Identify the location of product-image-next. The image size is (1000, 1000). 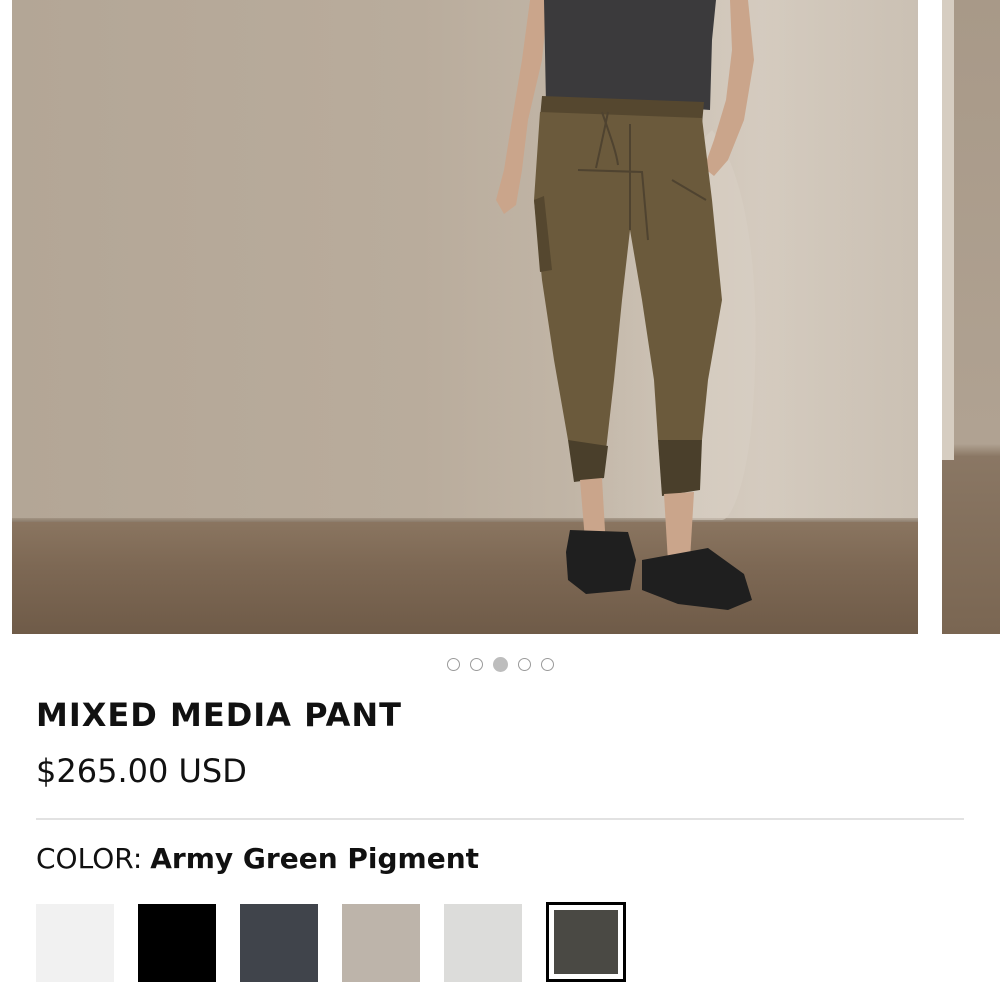
(971, 317).